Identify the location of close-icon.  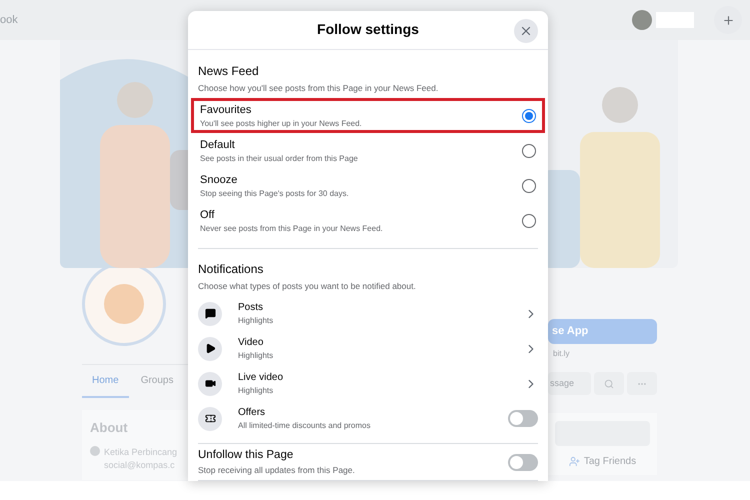
(526, 31).